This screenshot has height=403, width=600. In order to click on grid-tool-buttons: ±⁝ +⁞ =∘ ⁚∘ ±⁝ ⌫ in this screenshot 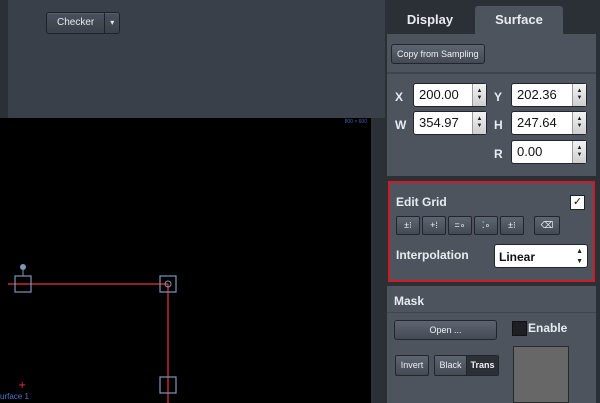, I will do `click(479, 225)`.